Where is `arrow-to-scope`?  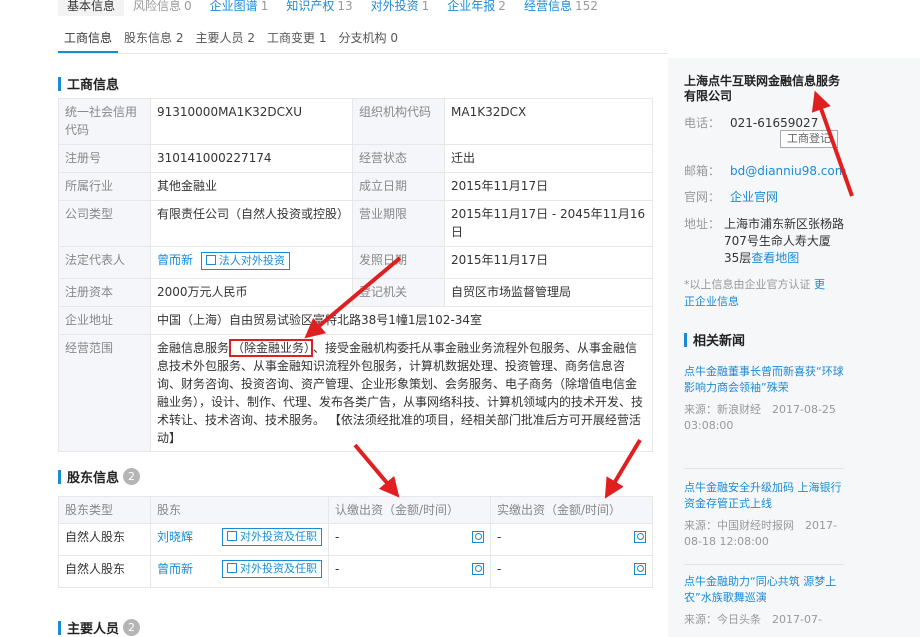
arrow-to-scope is located at coordinates (353, 297).